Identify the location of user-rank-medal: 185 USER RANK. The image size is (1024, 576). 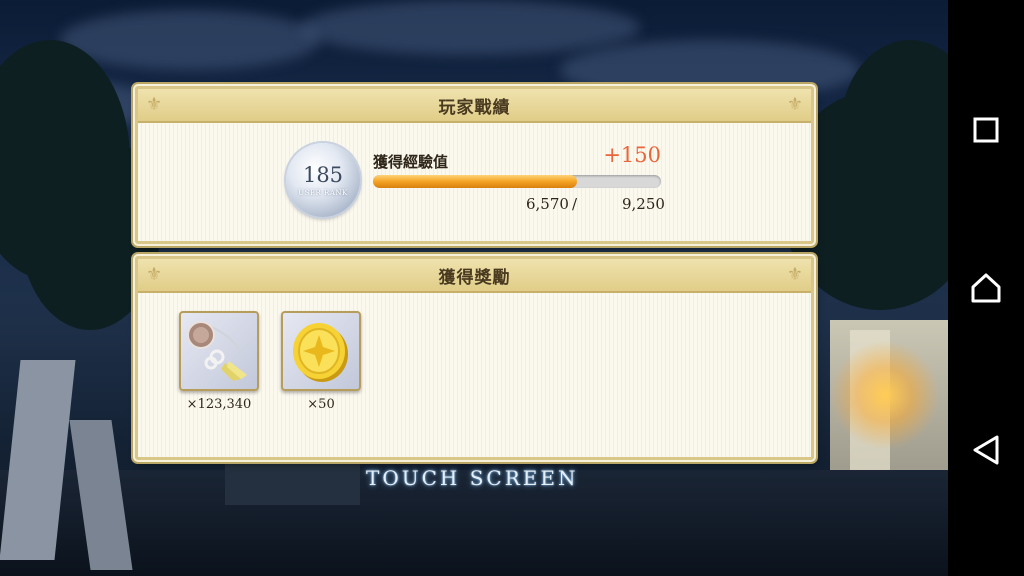
(323, 180).